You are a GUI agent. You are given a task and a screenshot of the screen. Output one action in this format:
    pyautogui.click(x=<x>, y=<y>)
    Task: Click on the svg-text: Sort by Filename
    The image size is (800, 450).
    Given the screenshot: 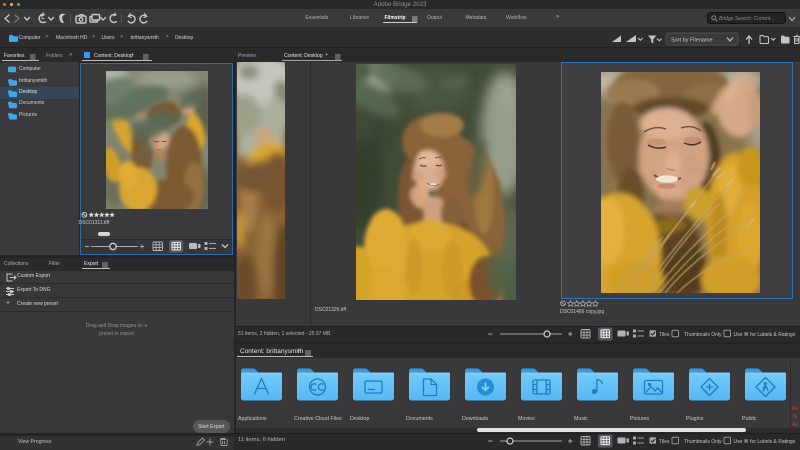 What is the action you would take?
    pyautogui.click(x=692, y=40)
    